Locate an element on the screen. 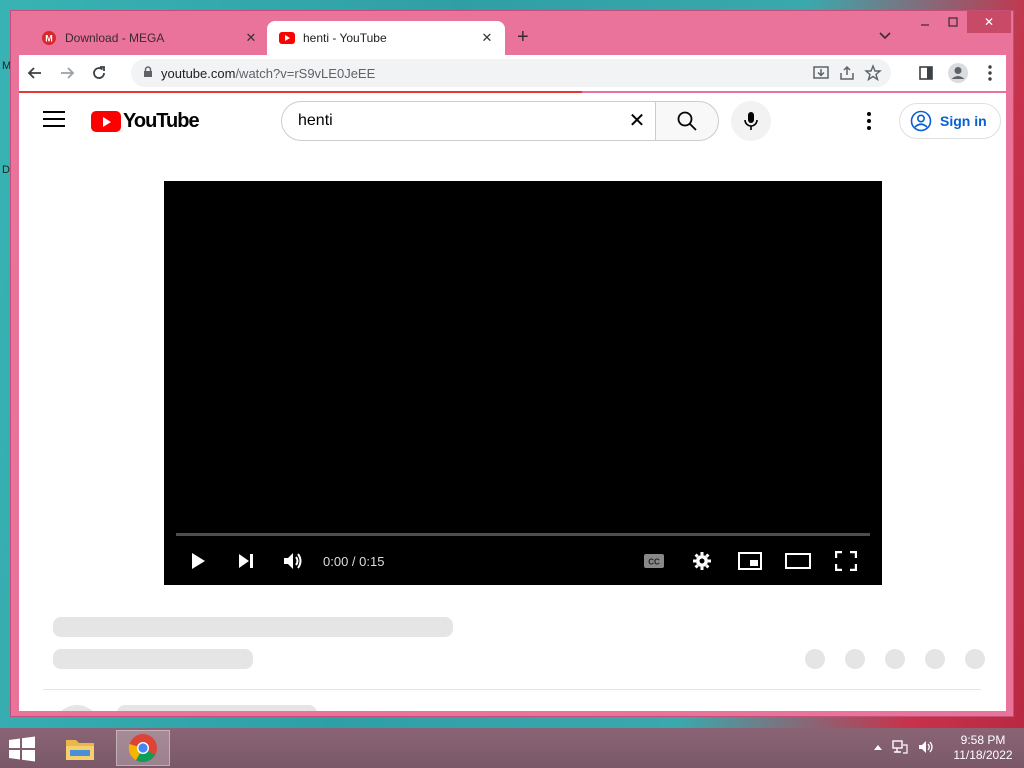  next-button is located at coordinates (246, 561).